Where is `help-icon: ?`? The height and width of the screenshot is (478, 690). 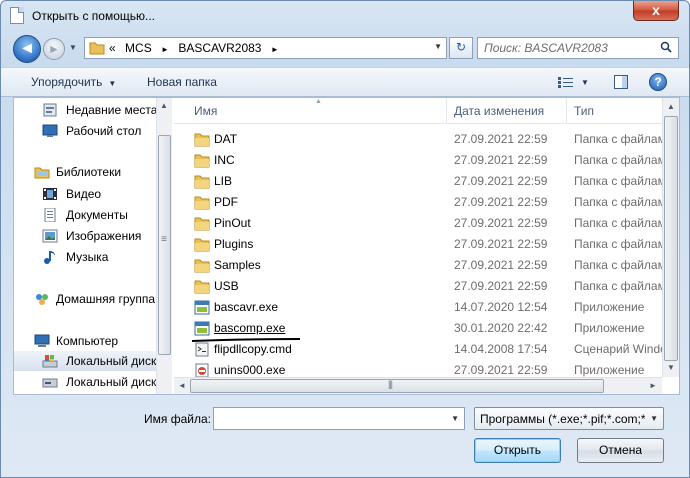 help-icon: ? is located at coordinates (658, 82).